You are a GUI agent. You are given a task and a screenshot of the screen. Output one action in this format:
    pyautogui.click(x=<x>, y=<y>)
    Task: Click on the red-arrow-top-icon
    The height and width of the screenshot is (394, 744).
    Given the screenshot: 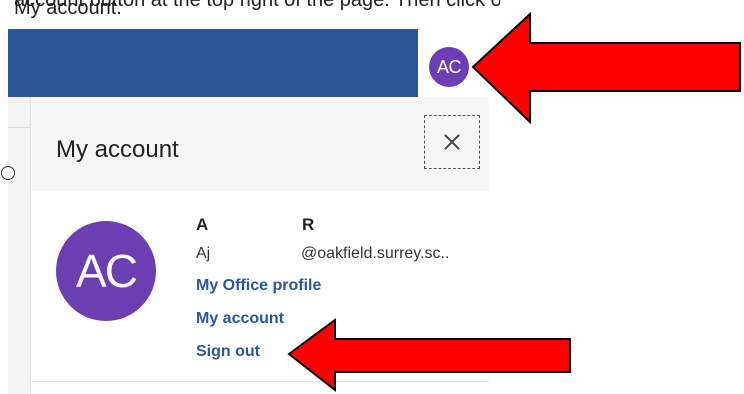 What is the action you would take?
    pyautogui.click(x=606, y=68)
    